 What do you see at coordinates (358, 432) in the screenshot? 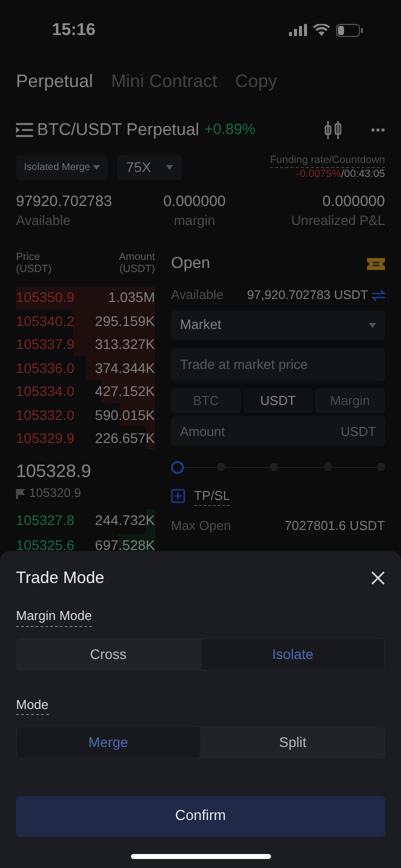
I see `amount-unit: USDT` at bounding box center [358, 432].